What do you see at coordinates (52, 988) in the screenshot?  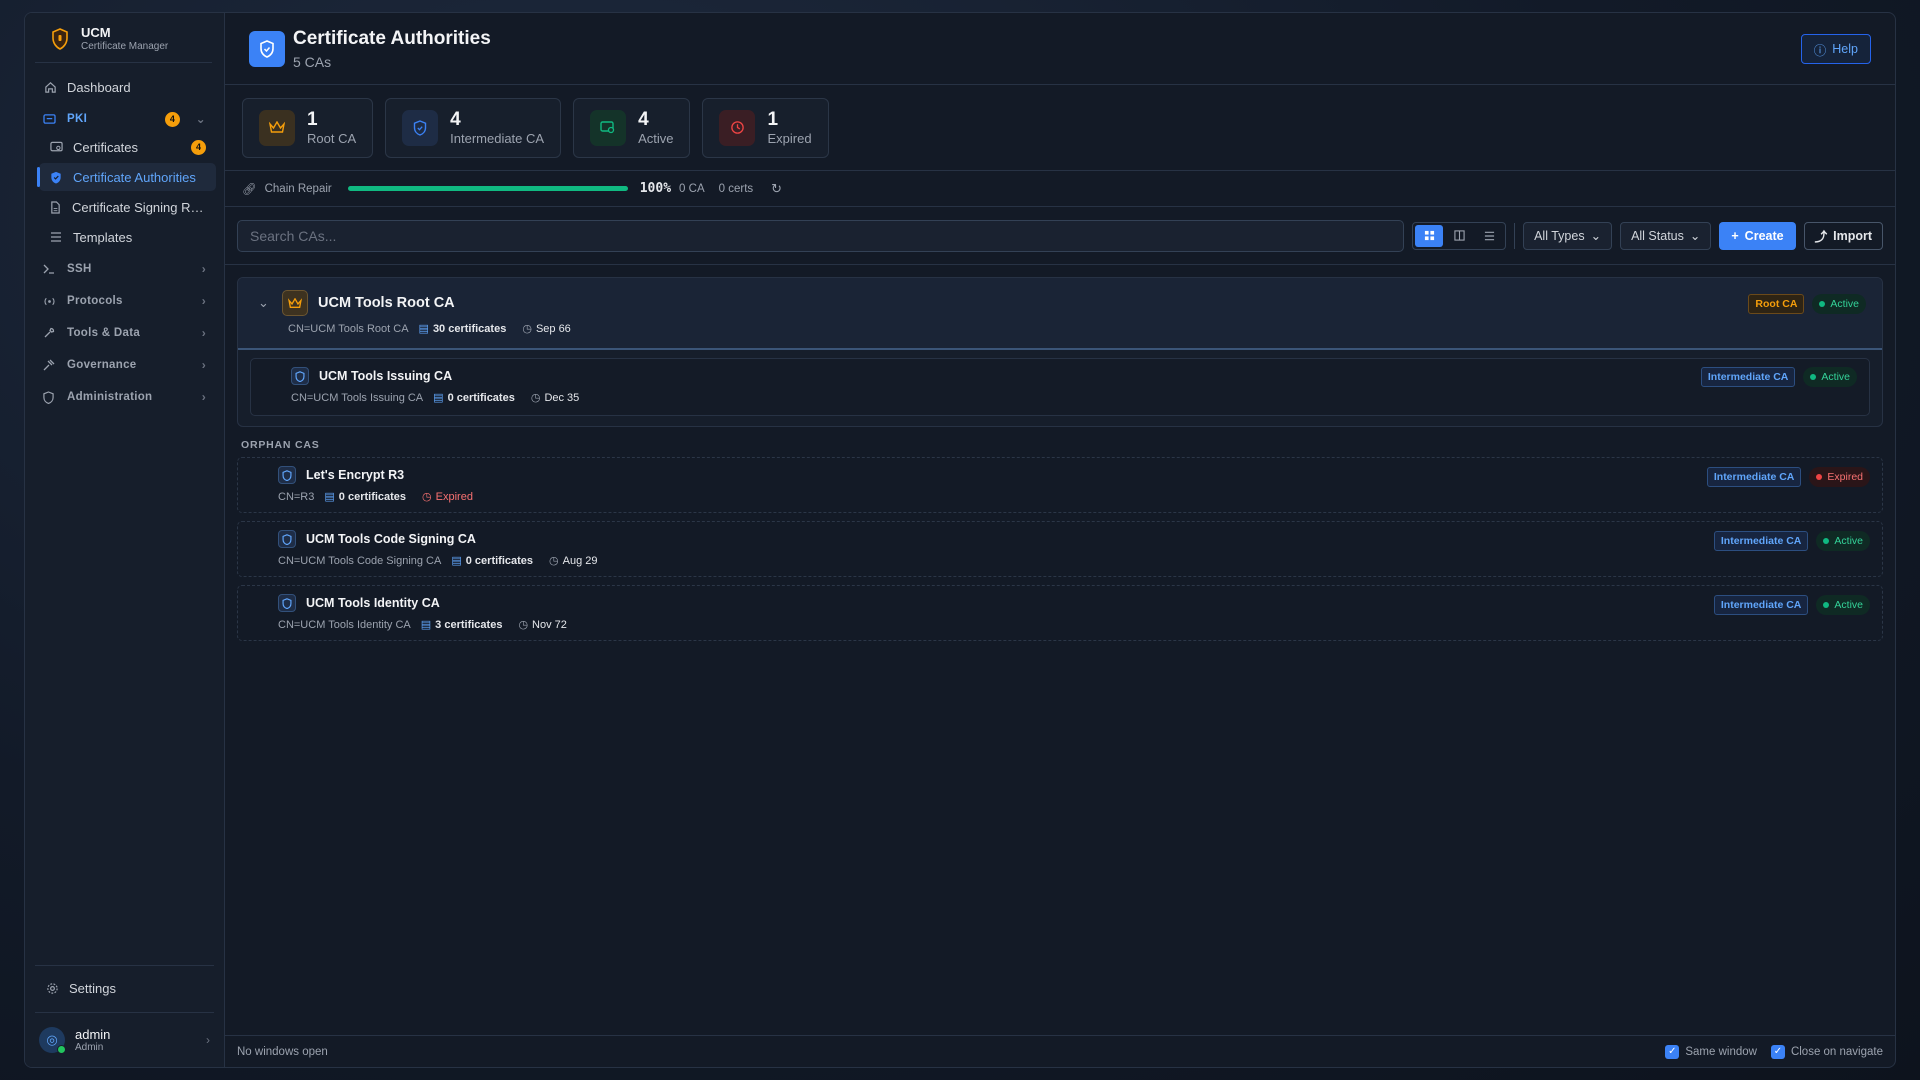 I see `gear-icon` at bounding box center [52, 988].